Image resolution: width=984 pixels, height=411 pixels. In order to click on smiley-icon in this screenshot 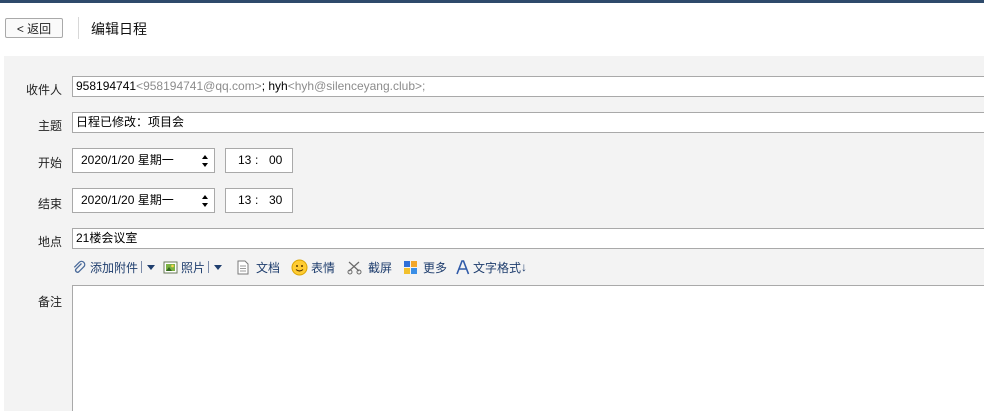, I will do `click(299, 267)`.